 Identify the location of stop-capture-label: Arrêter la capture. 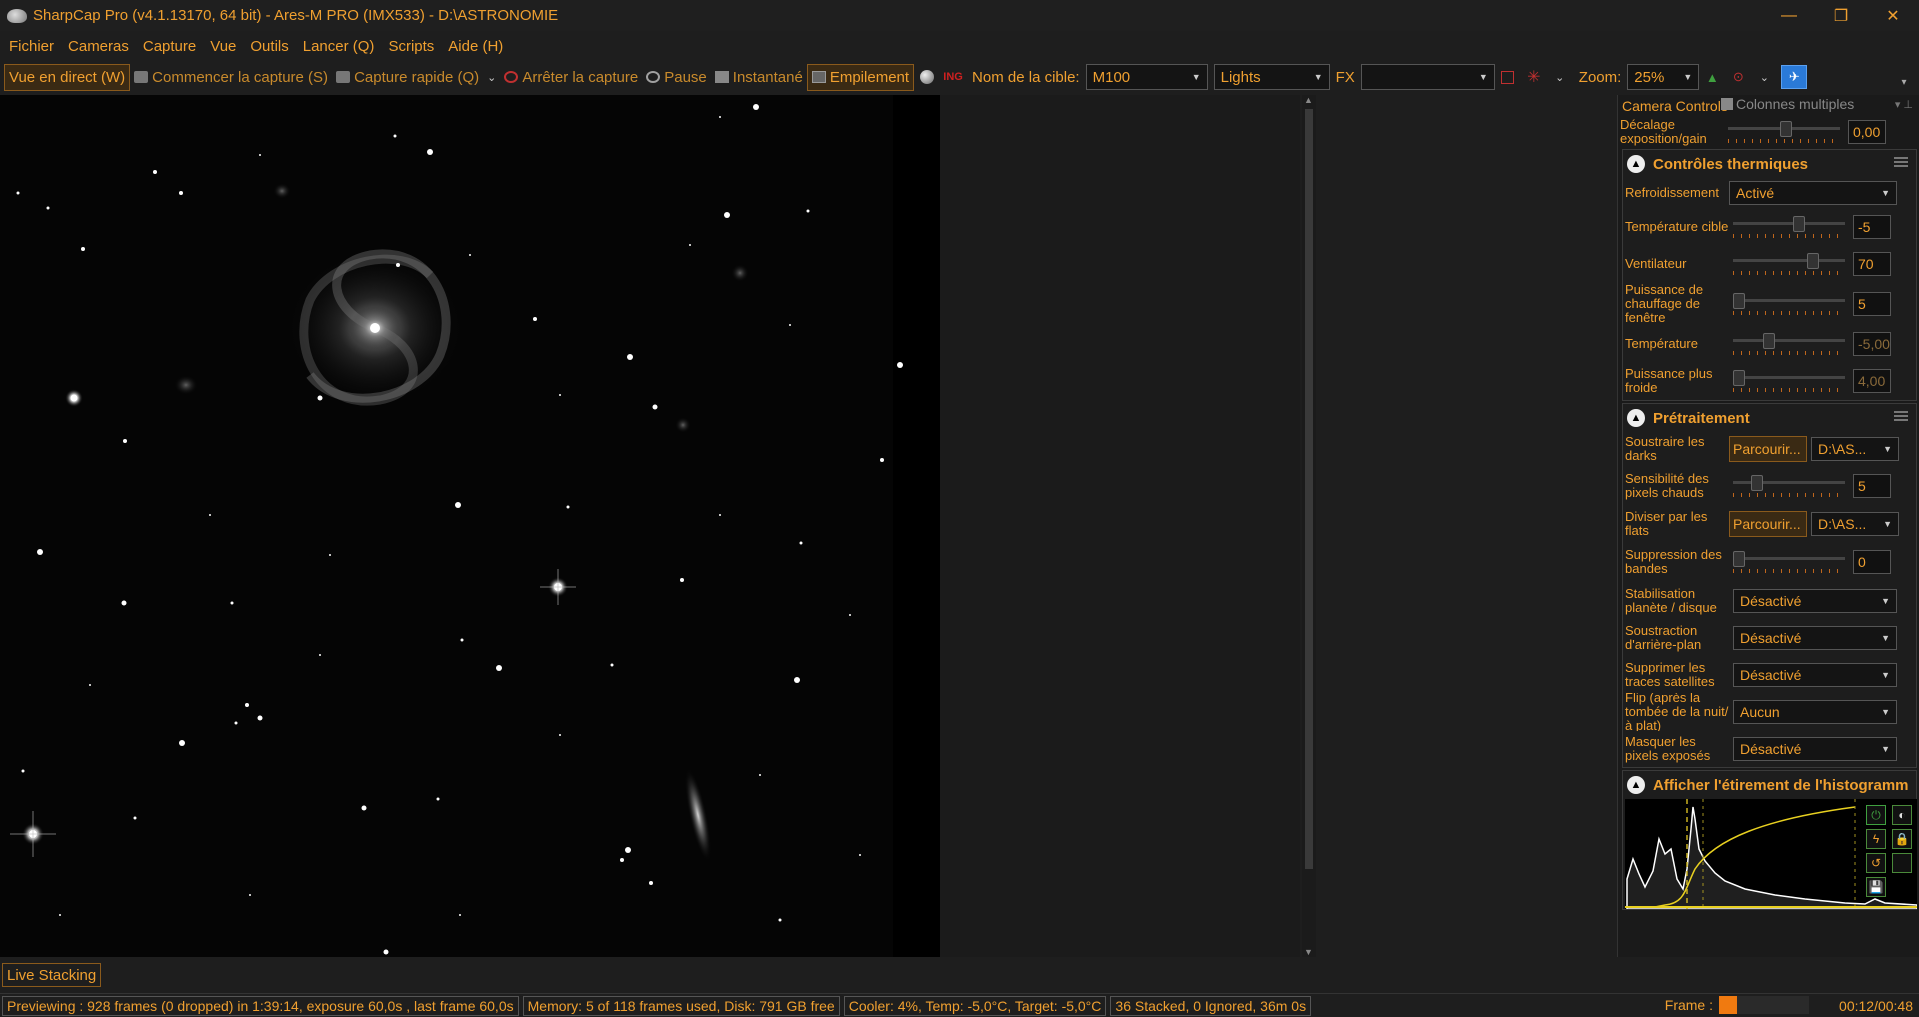
(580, 77).